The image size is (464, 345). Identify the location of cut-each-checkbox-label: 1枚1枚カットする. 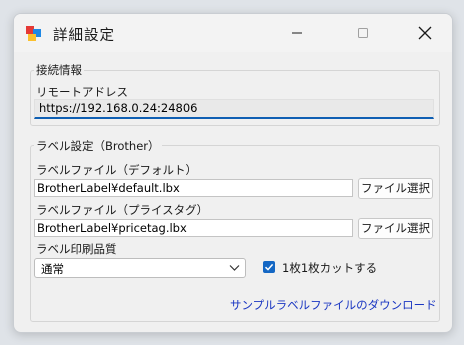
(329, 268).